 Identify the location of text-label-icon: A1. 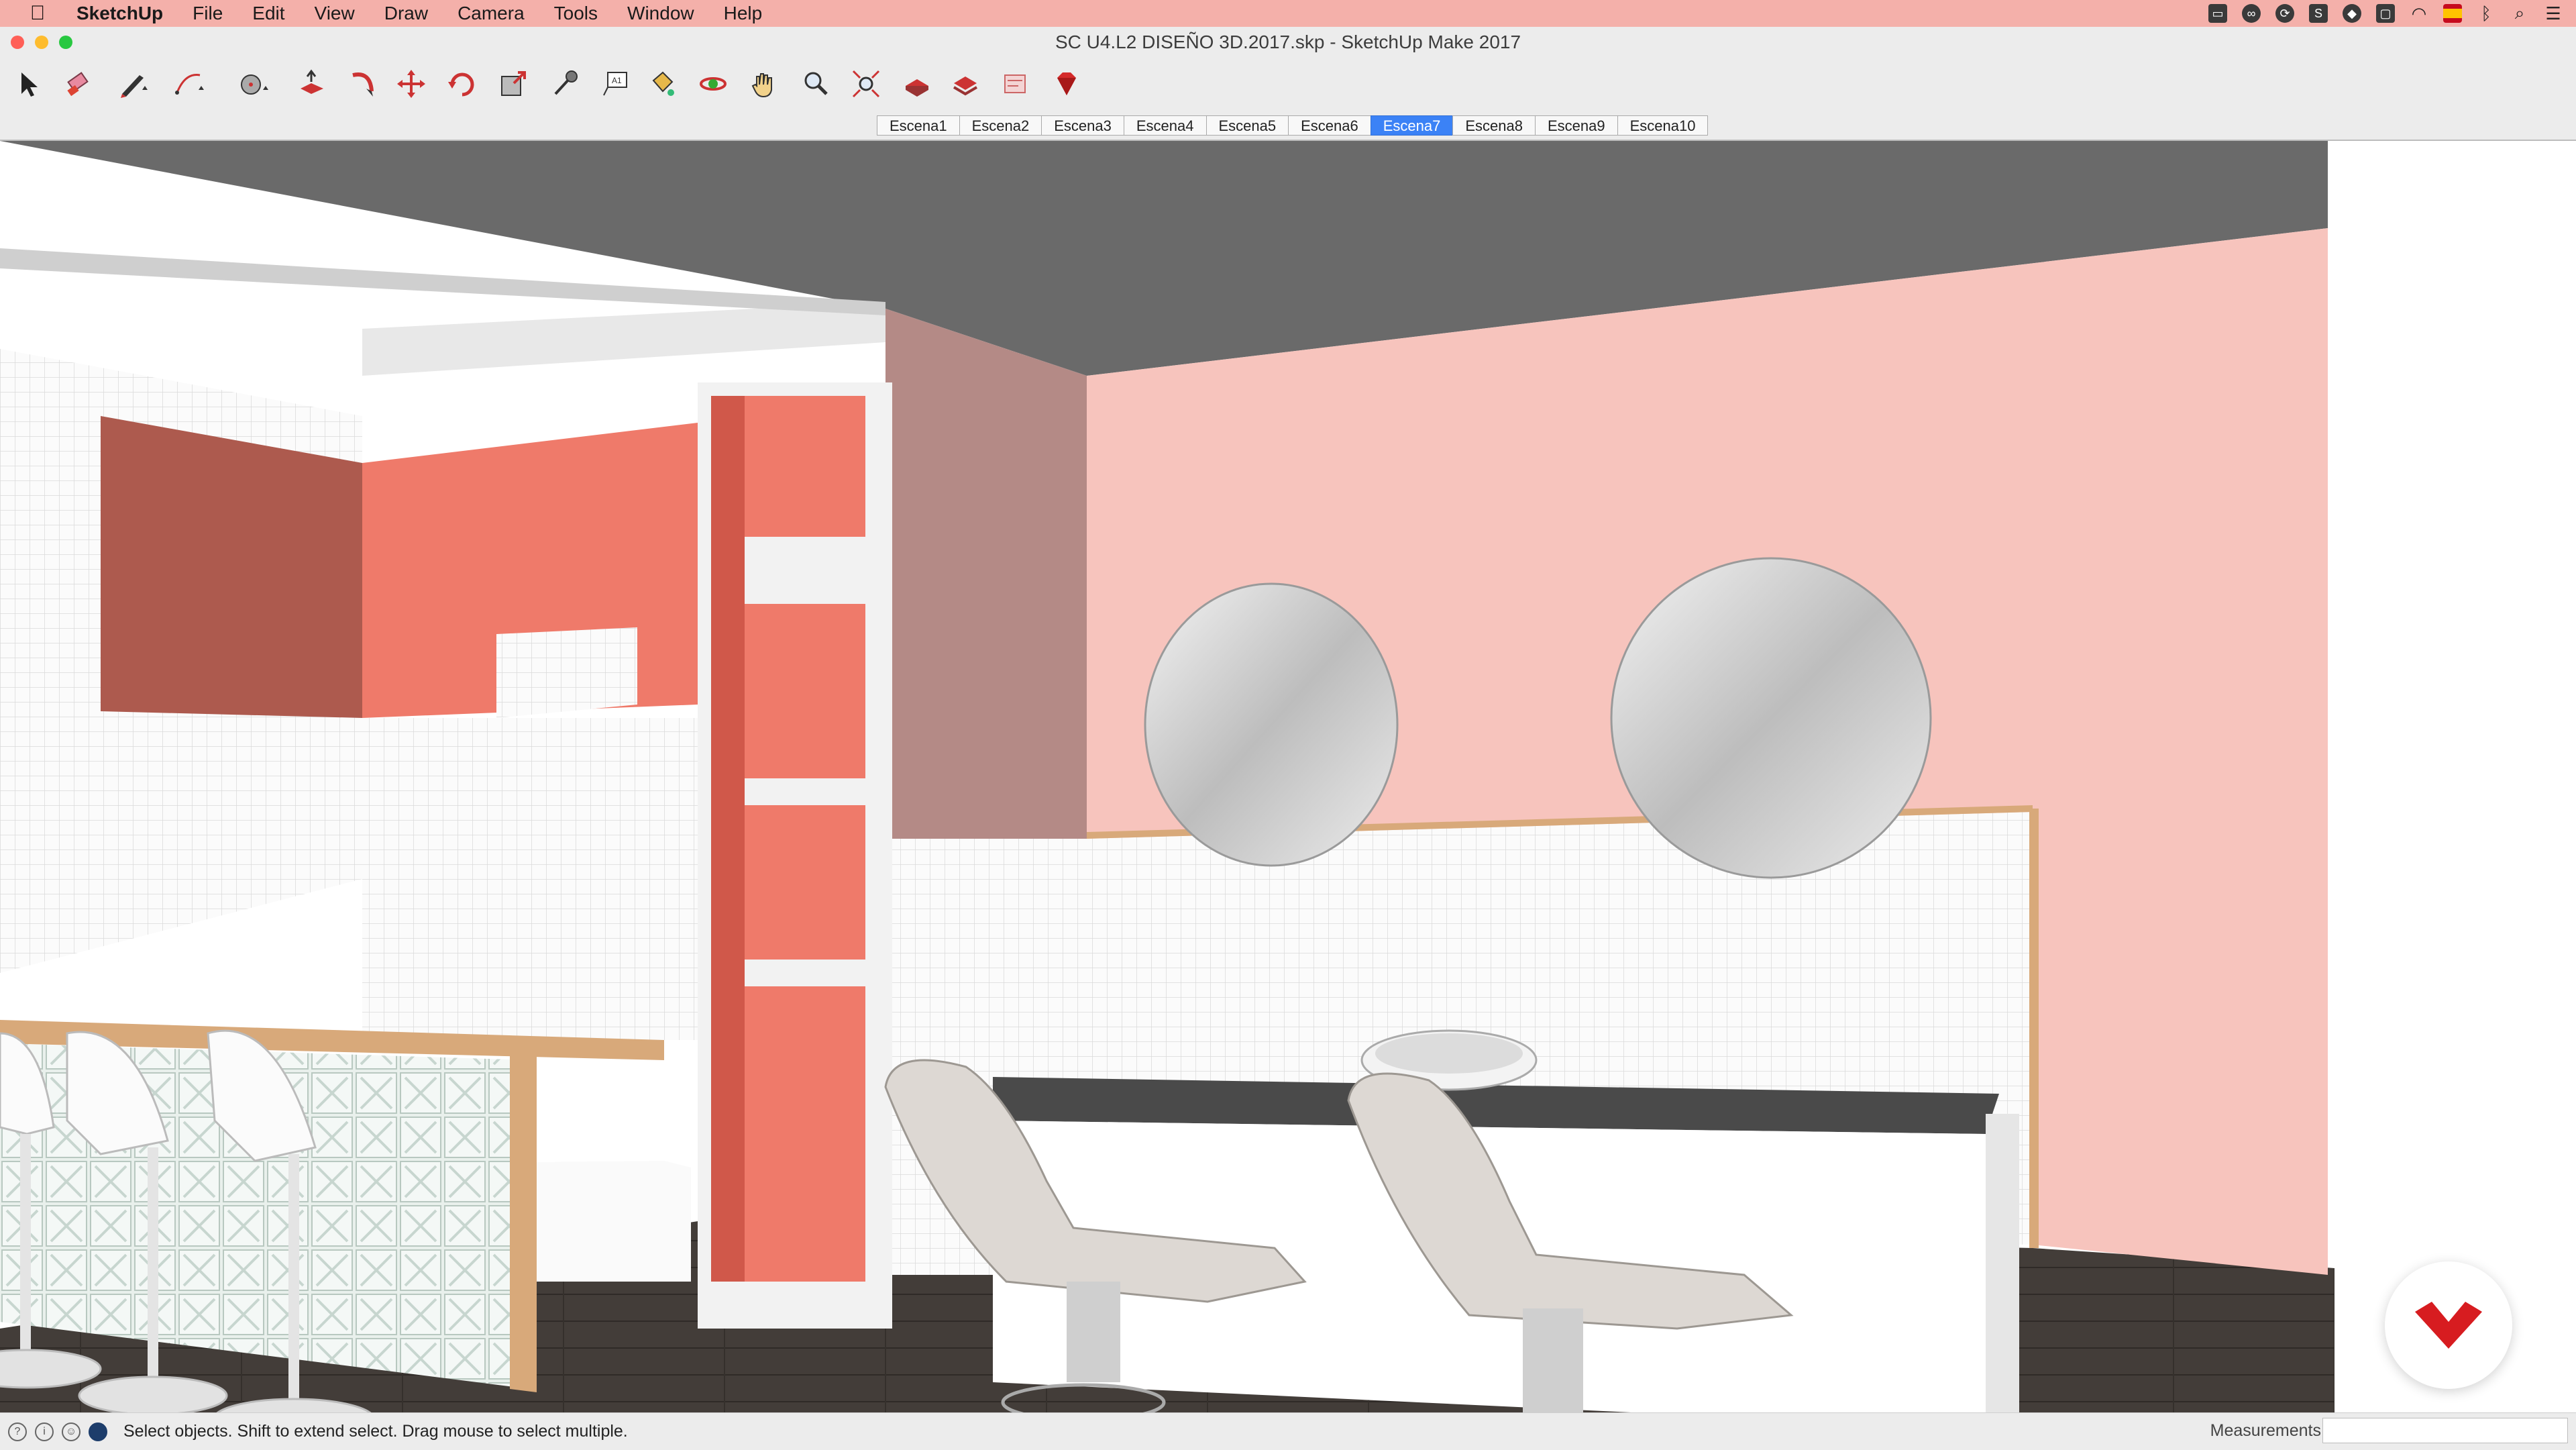
(615, 84).